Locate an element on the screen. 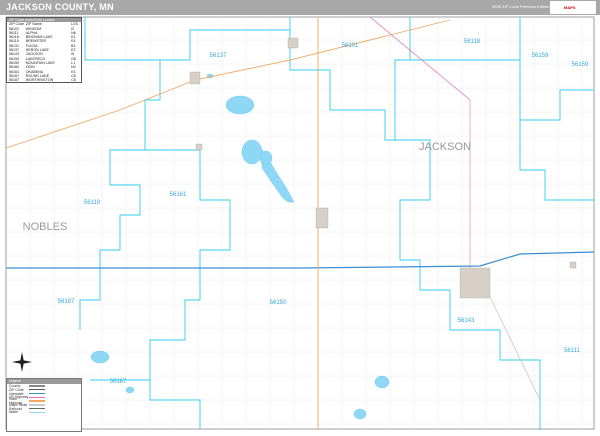 This screenshot has width=600, height=436. zip-label: 56101 is located at coordinates (350, 46).